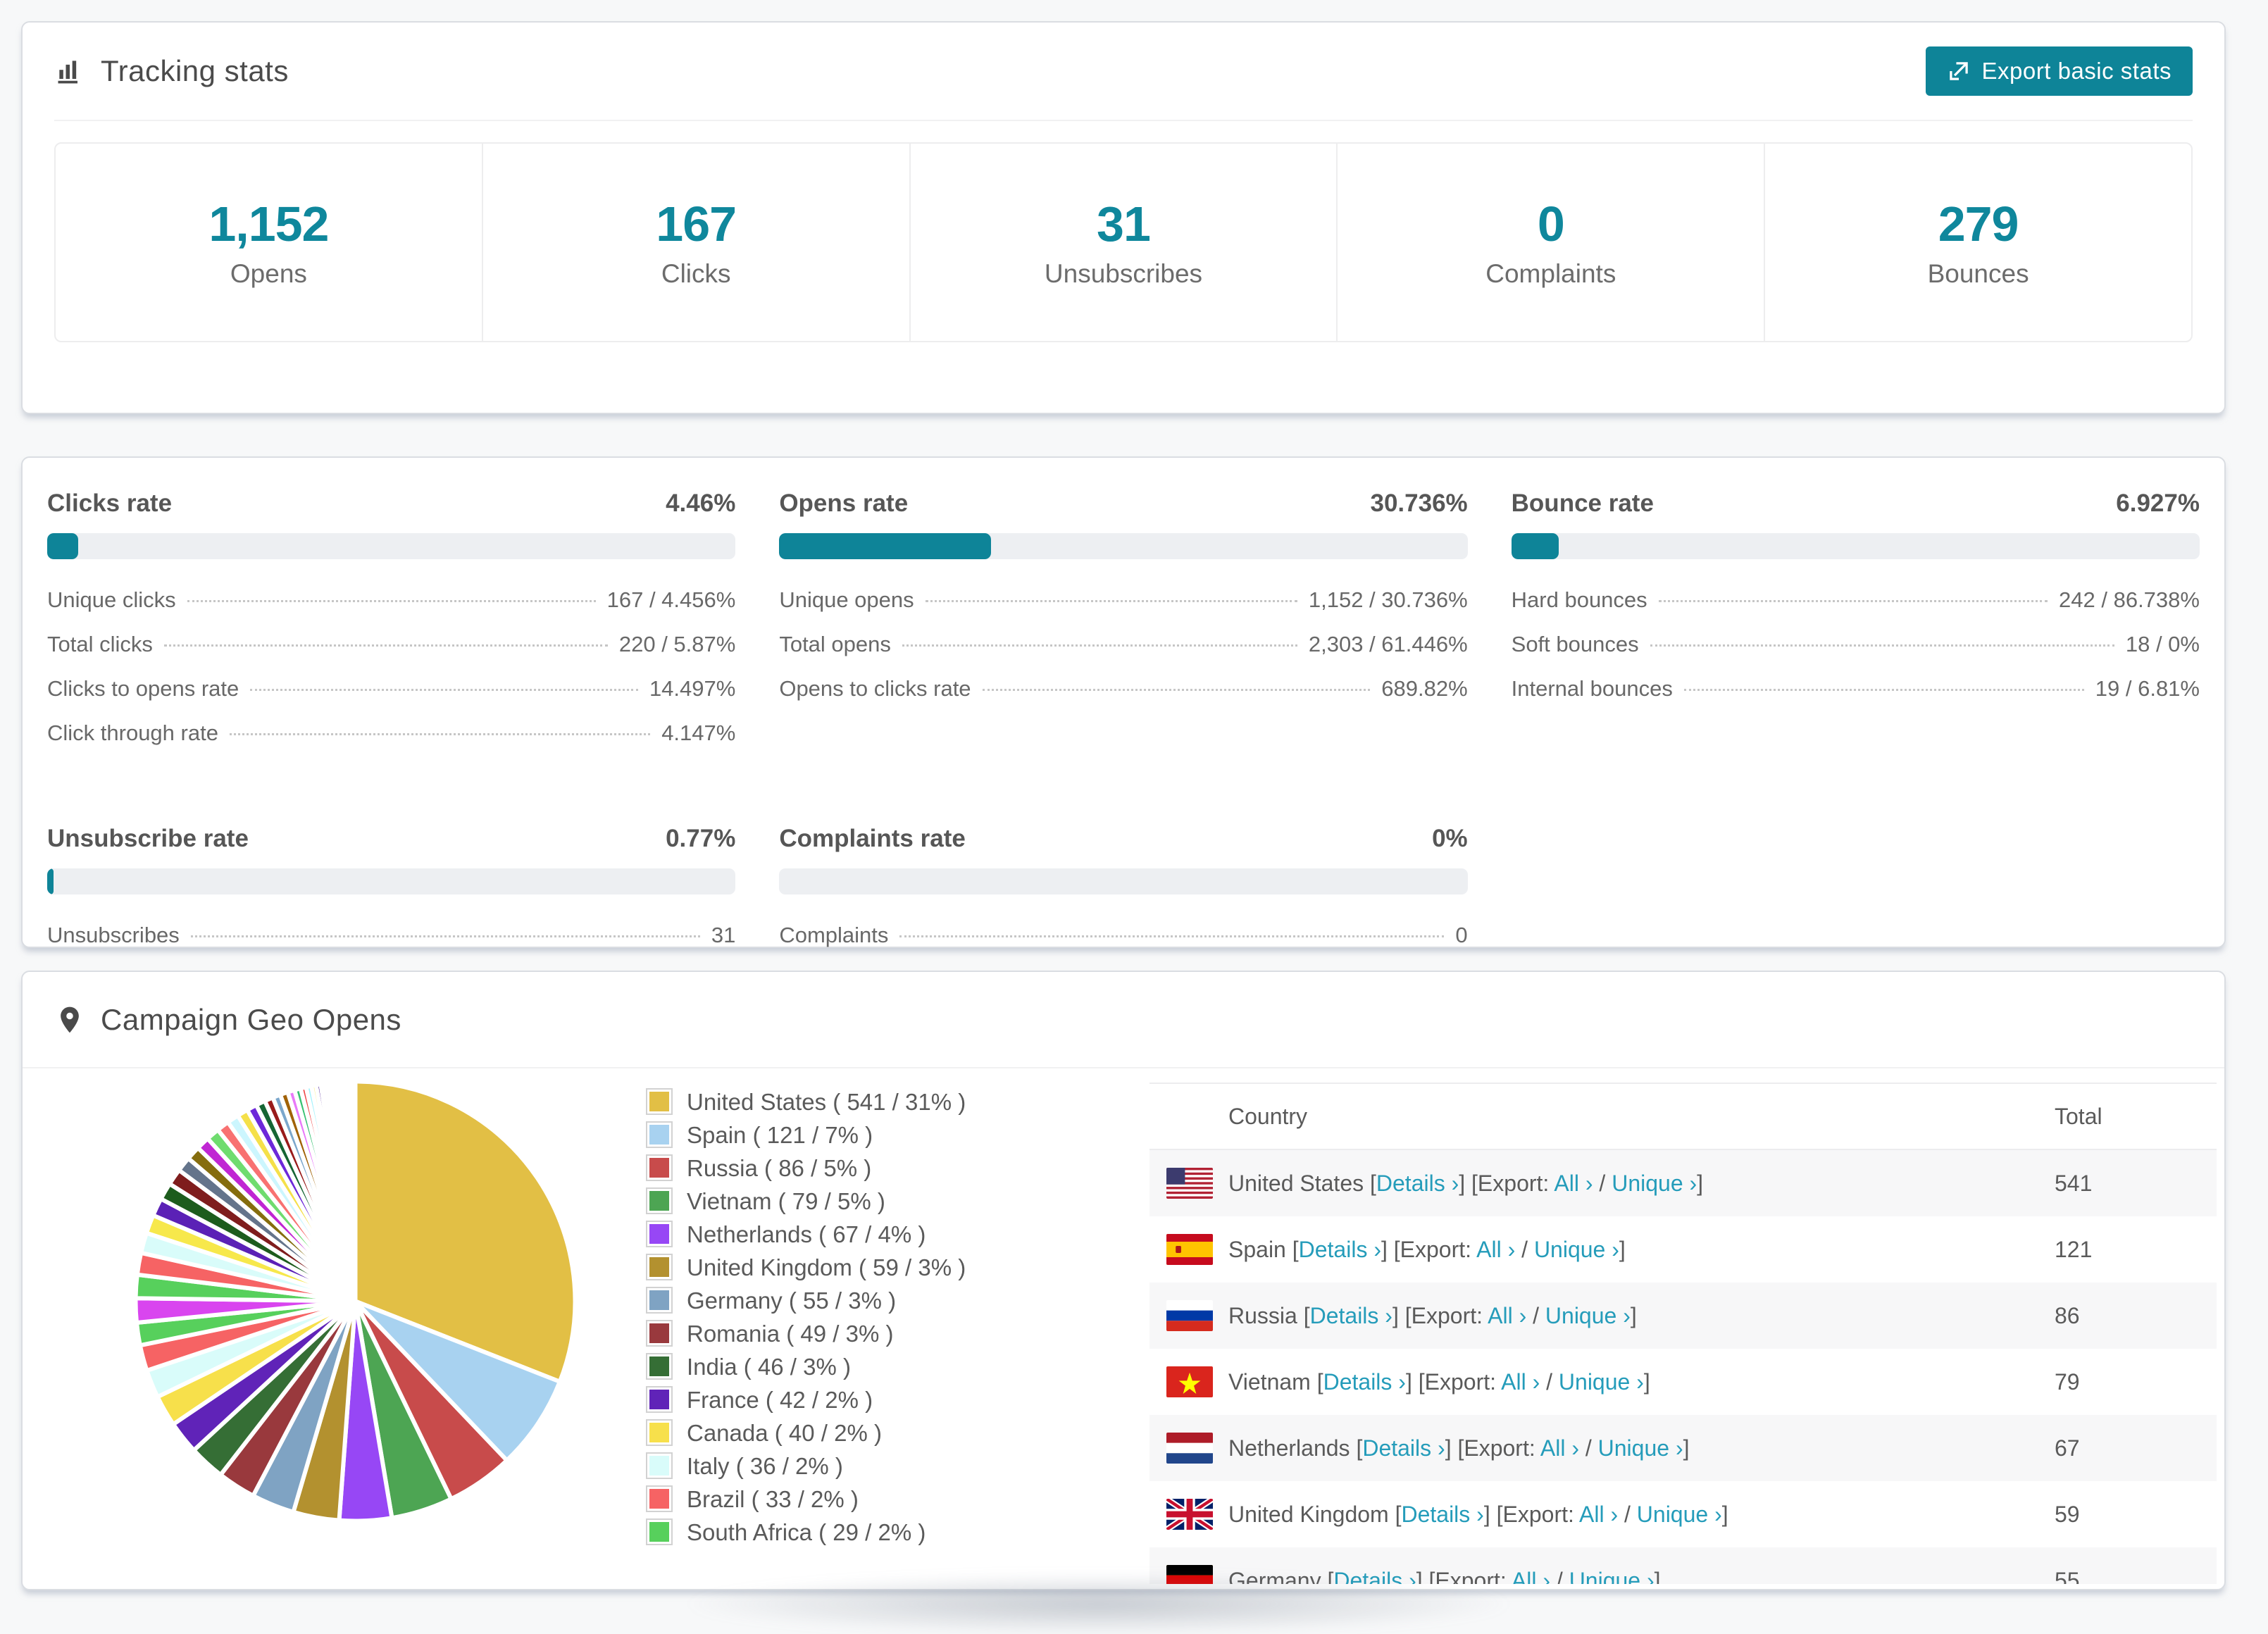 This screenshot has height=1634, width=2268. I want to click on rate-block-unsubscribe-rate: Unsubscribe rate 0.77% Unsubscribes 31, so click(392, 886).